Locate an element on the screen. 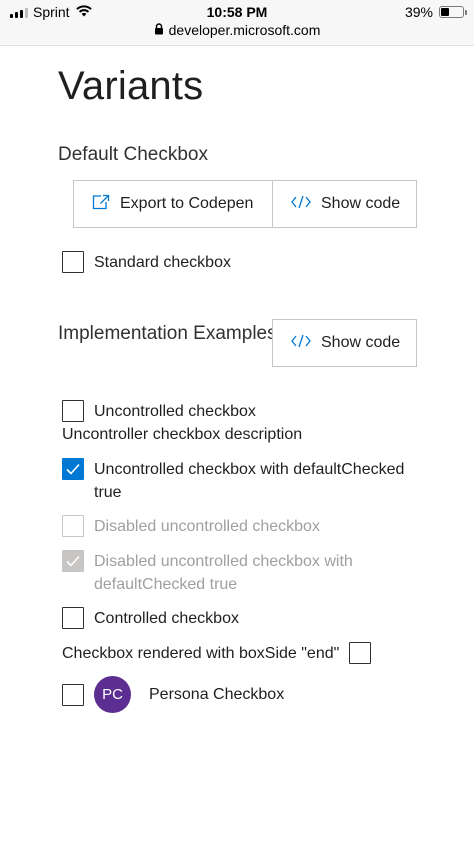 This screenshot has width=474, height=842. lock-icon is located at coordinates (159, 30).